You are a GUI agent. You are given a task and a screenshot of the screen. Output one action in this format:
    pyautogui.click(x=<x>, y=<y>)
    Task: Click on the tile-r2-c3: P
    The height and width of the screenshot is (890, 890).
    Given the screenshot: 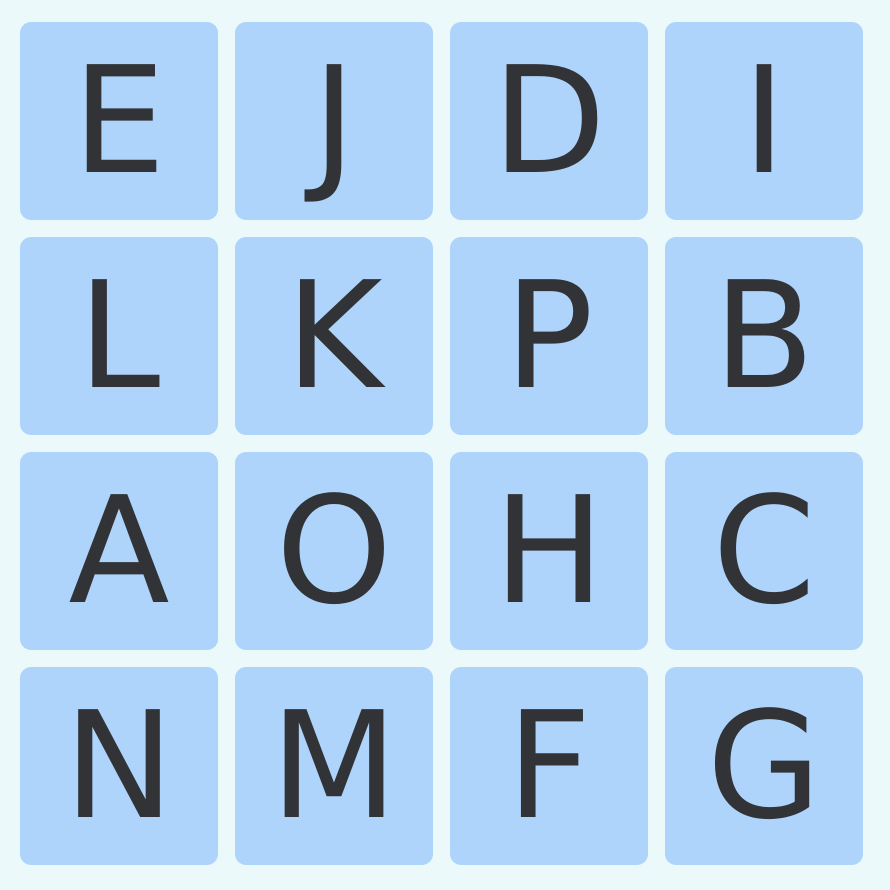 What is the action you would take?
    pyautogui.click(x=549, y=336)
    